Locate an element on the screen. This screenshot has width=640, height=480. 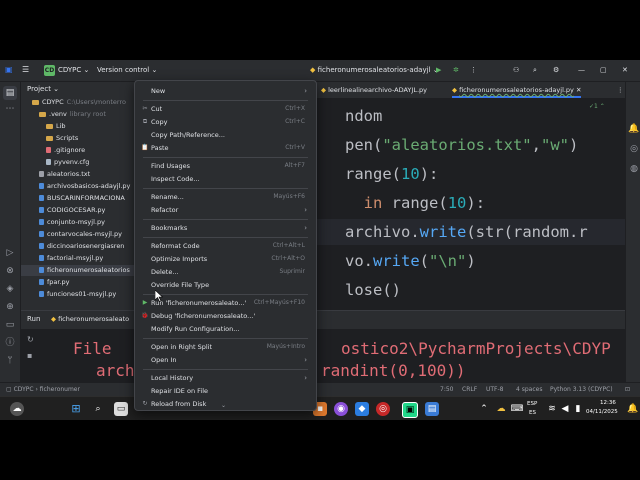
line-ending: CRLF is located at coordinates (469, 390).